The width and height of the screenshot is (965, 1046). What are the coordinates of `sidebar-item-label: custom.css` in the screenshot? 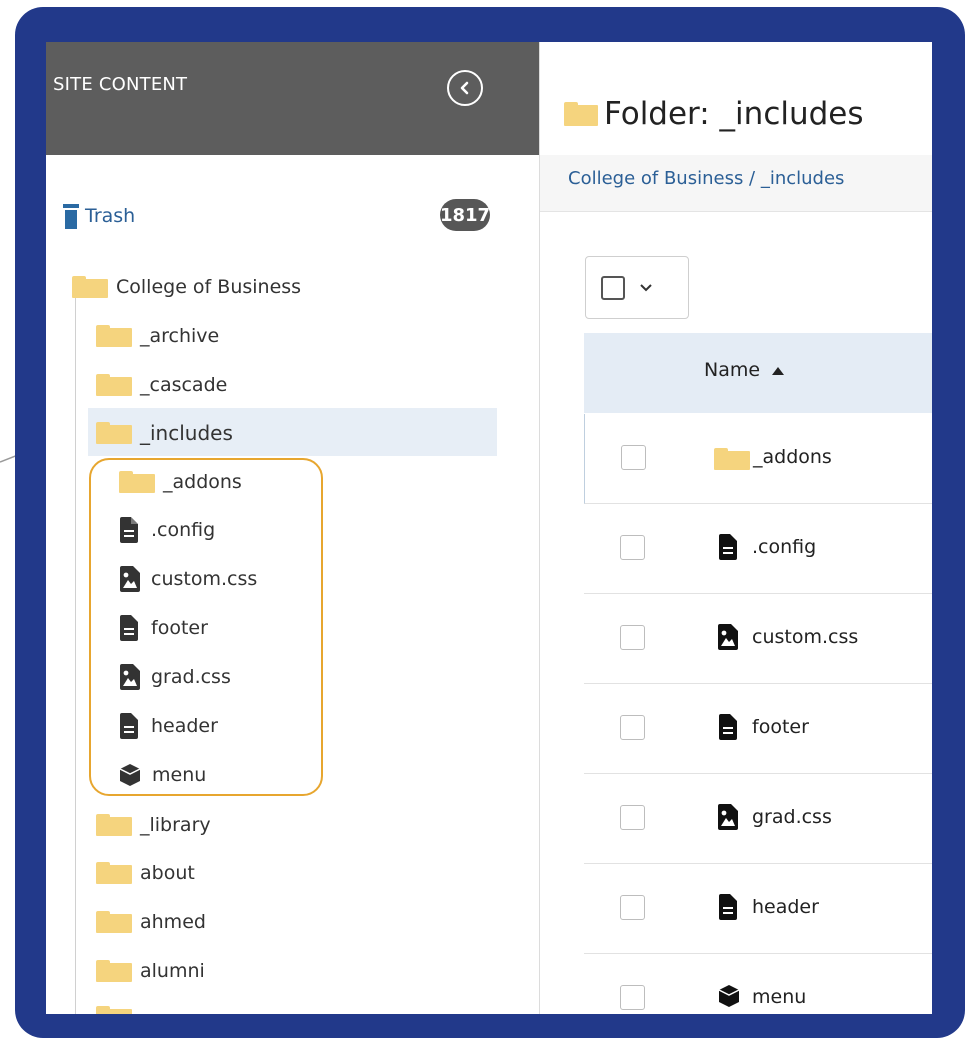 It's located at (204, 579).